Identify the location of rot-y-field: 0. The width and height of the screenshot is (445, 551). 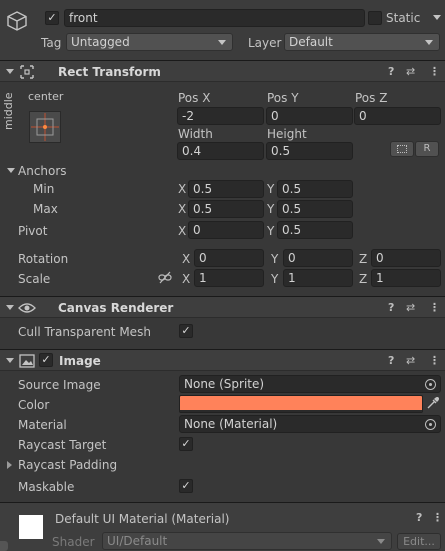
(318, 258).